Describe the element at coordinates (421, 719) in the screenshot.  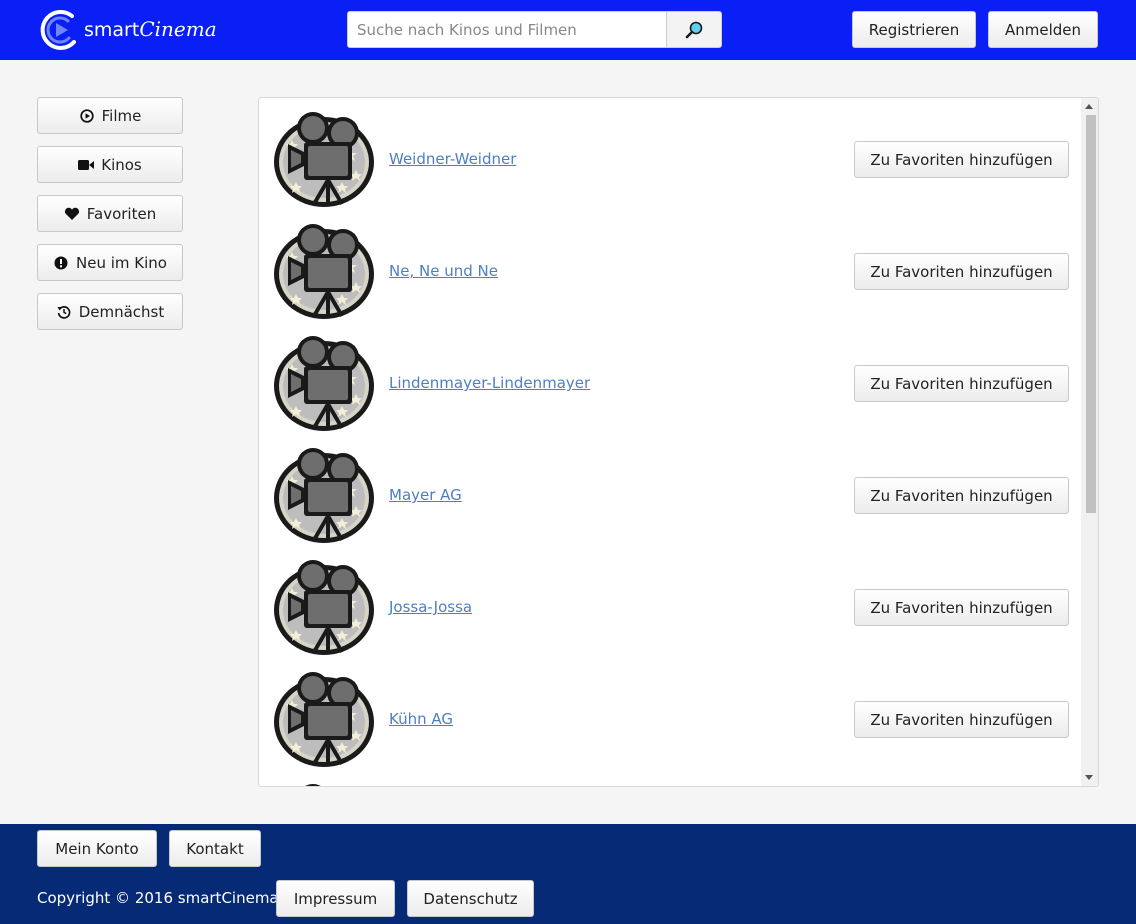
I see `cinema-link: Kühn AG` at that location.